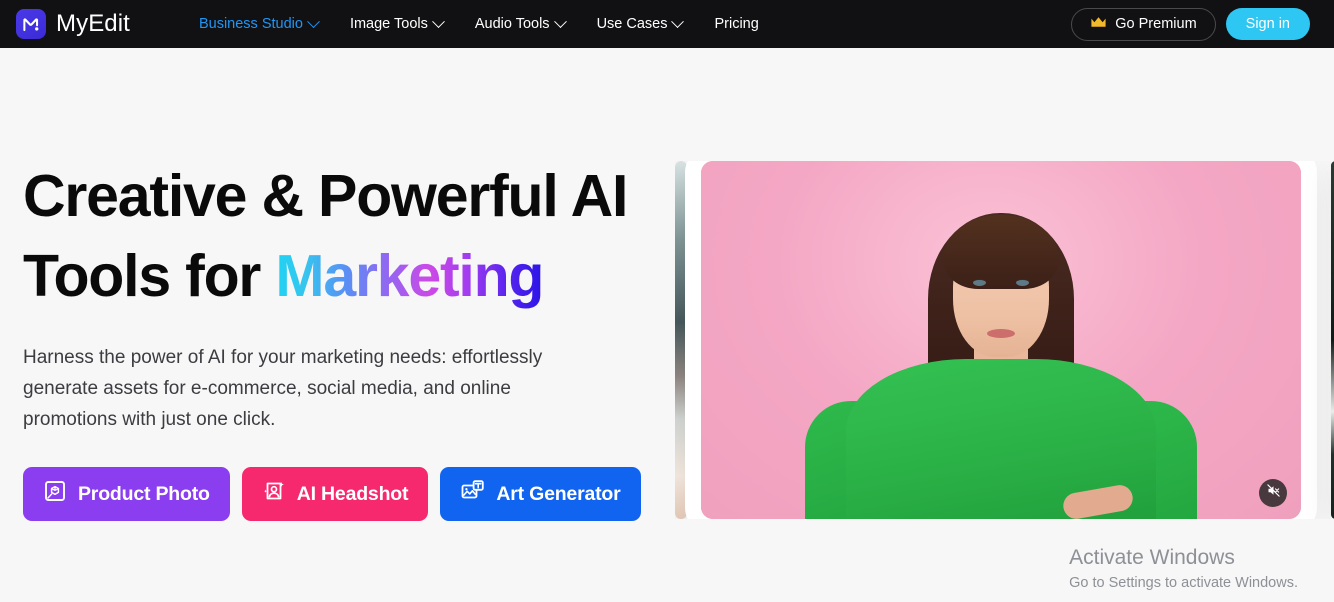 The image size is (1334, 602). I want to click on nav-item-image-tools: Image Tools, so click(396, 24).